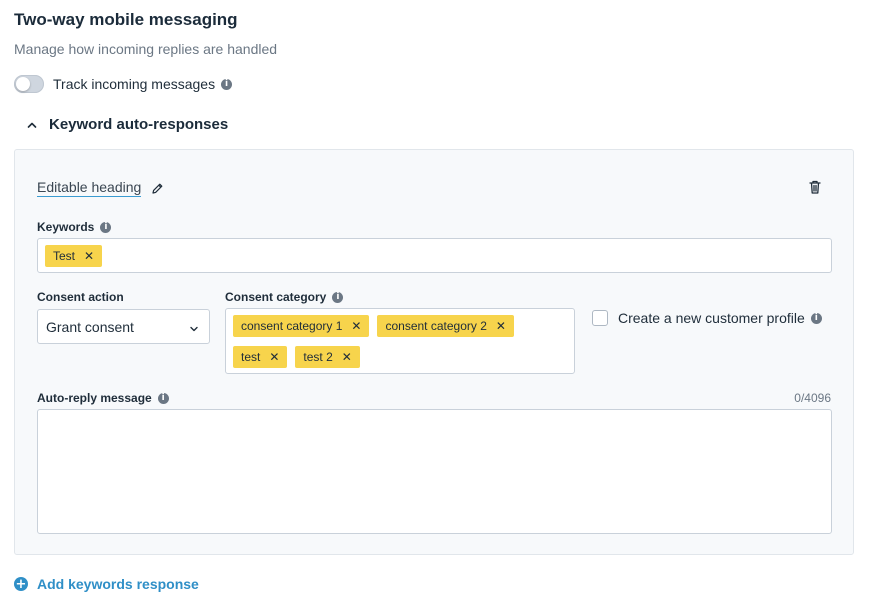  I want to click on track-incoming-row: Track incoming messages i, so click(123, 84).